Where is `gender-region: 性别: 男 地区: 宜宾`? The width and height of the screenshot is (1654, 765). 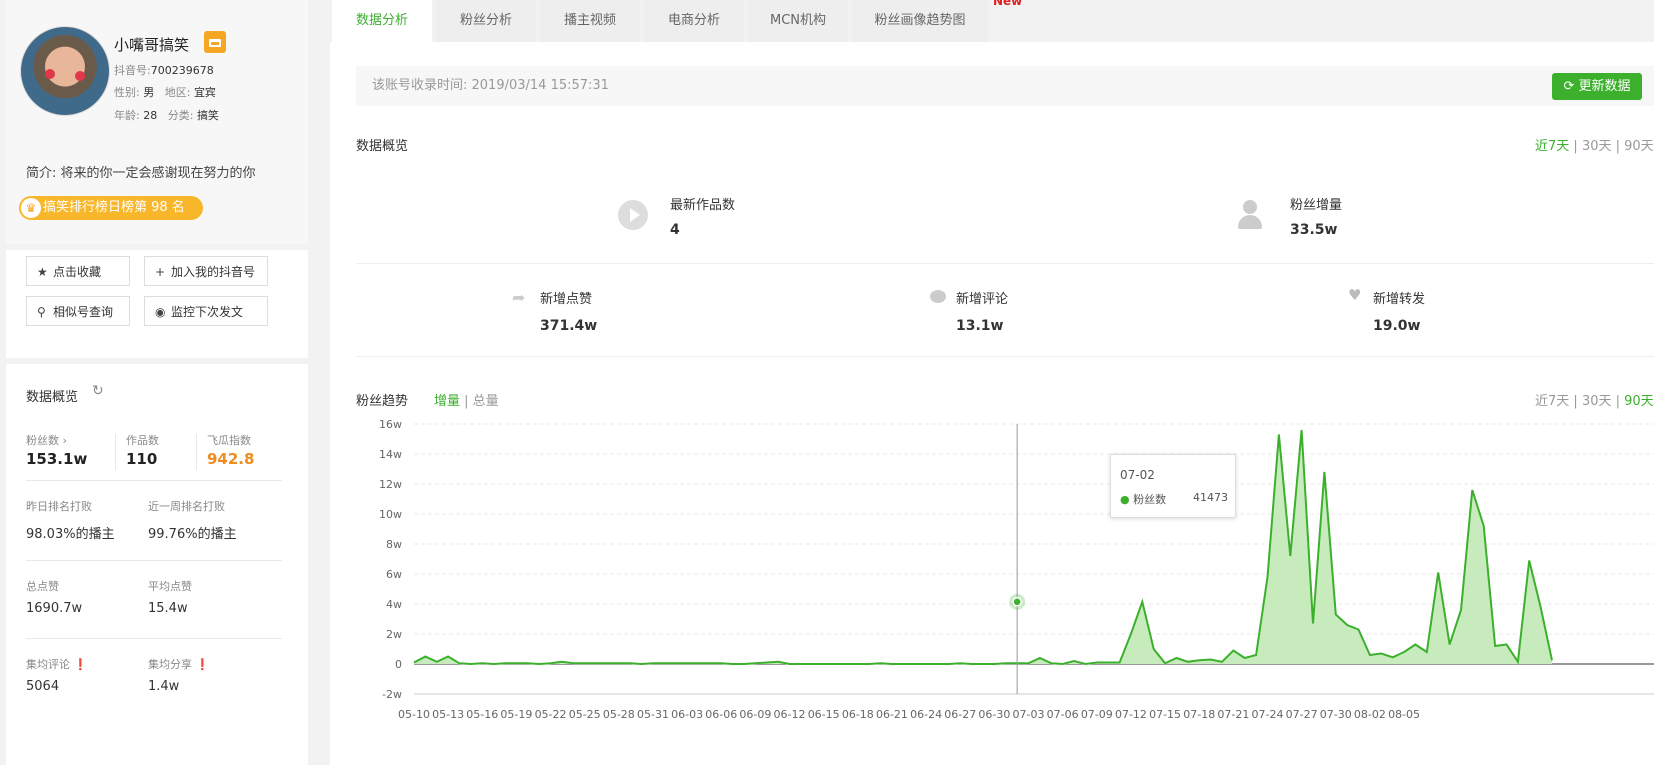 gender-region: 性别: 男 地区: 宜宾 is located at coordinates (165, 92).